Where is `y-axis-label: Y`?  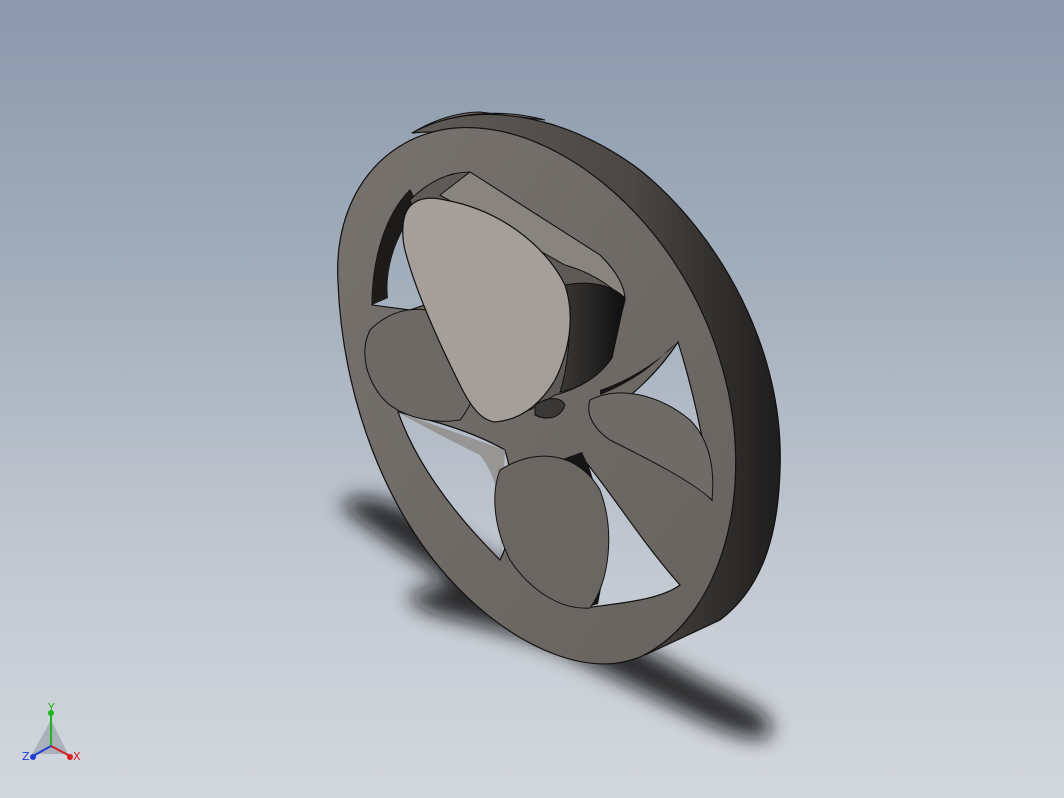
y-axis-label: Y is located at coordinates (51, 707).